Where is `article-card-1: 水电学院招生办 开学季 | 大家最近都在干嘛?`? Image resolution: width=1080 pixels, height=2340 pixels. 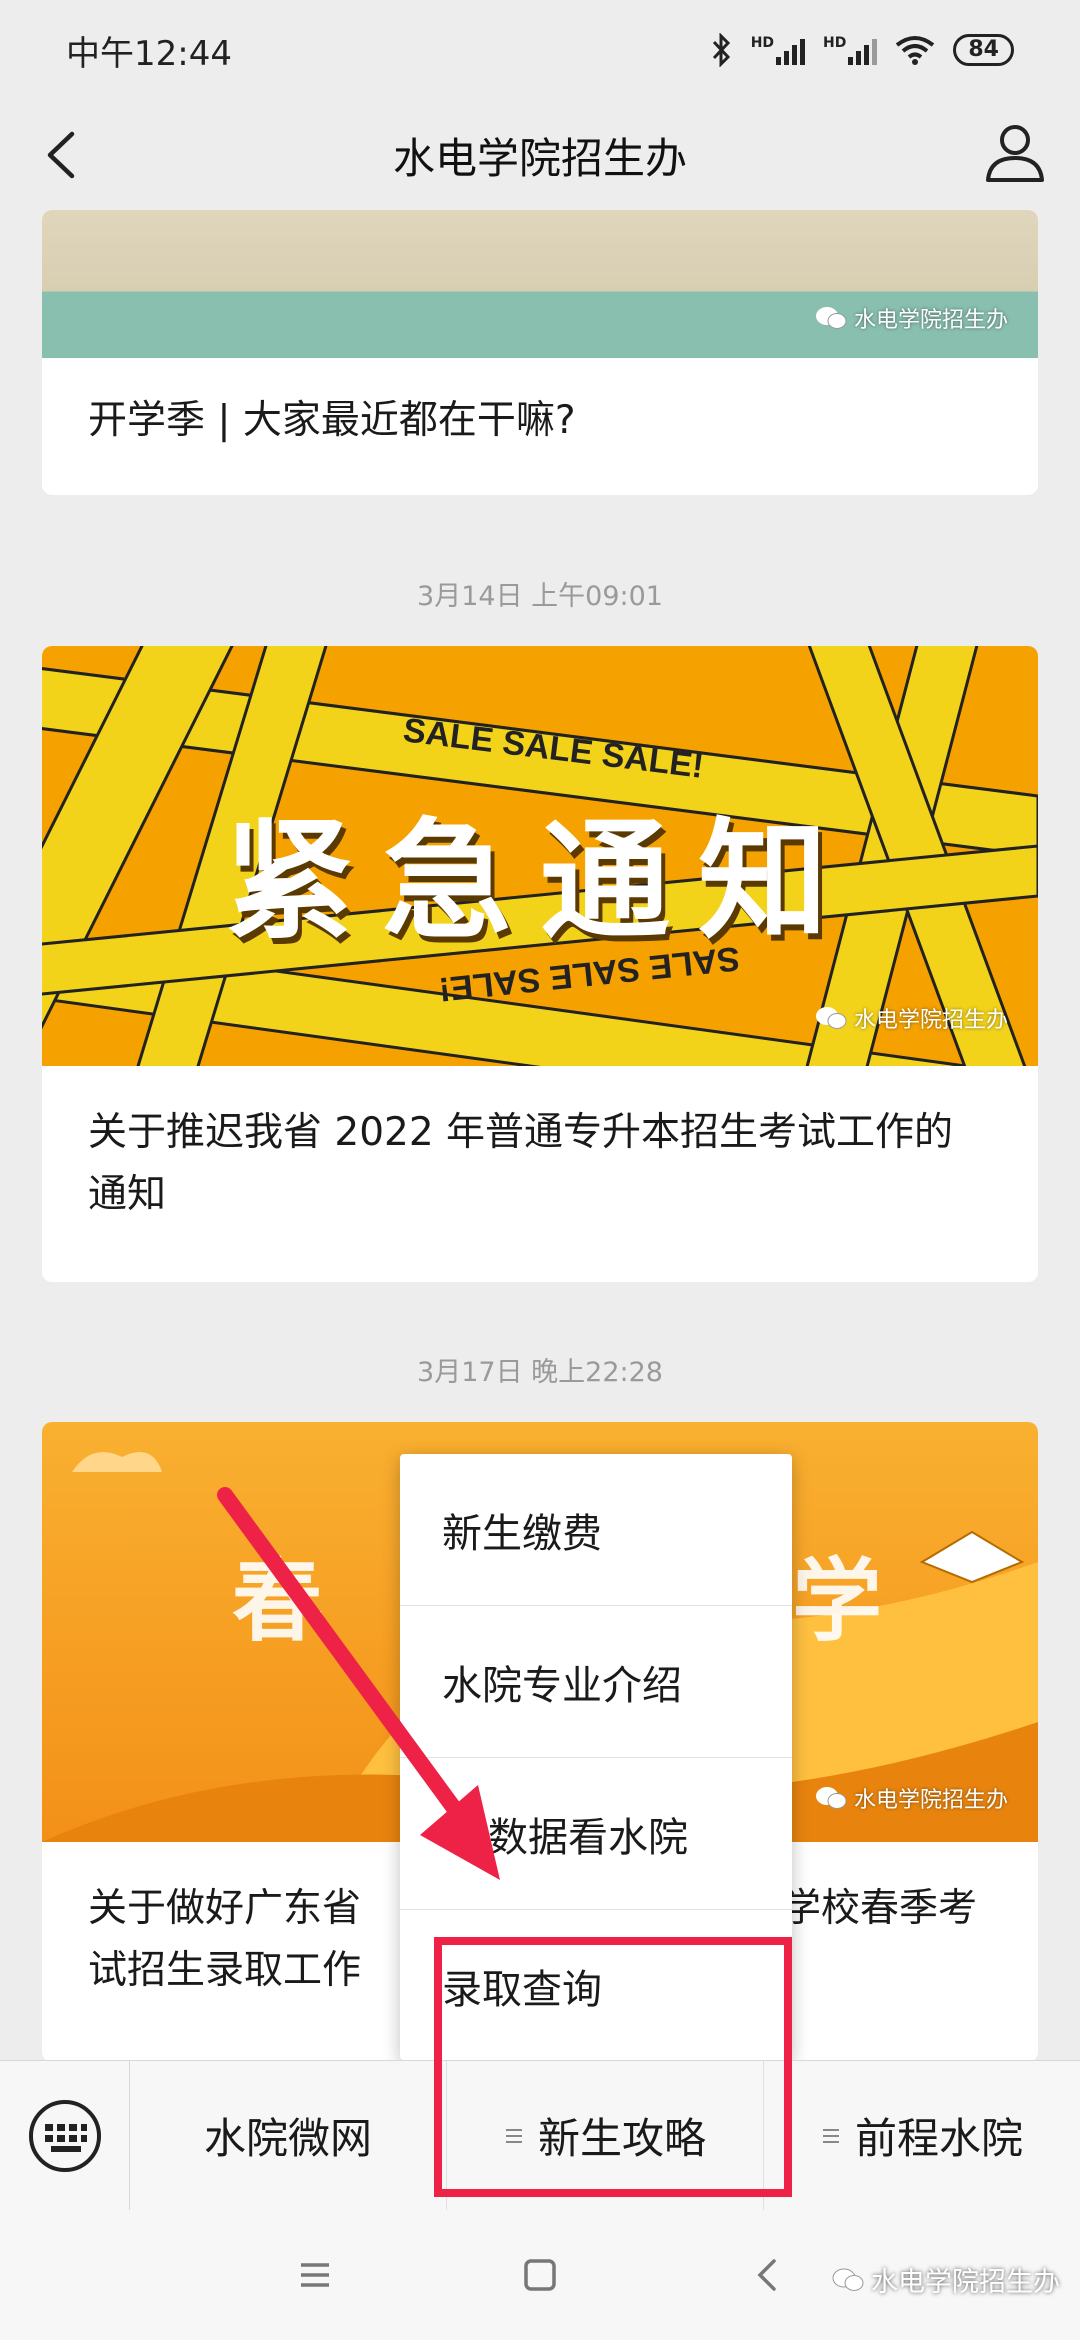 article-card-1: 水电学院招生办 开学季 | 大家最近都在干嘛? is located at coordinates (540, 352).